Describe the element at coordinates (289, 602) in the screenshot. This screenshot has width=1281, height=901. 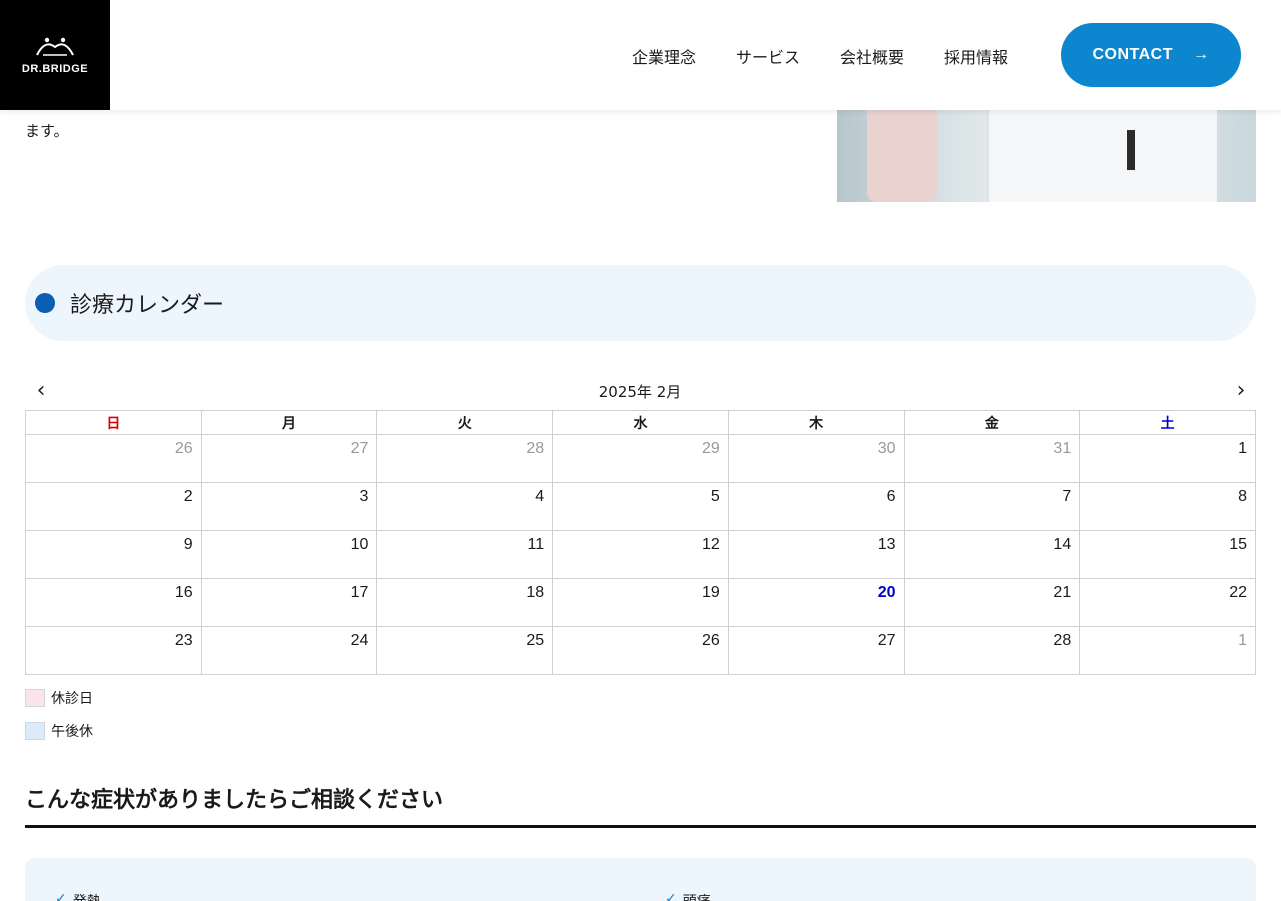
I see `calendar-day: 17` at that location.